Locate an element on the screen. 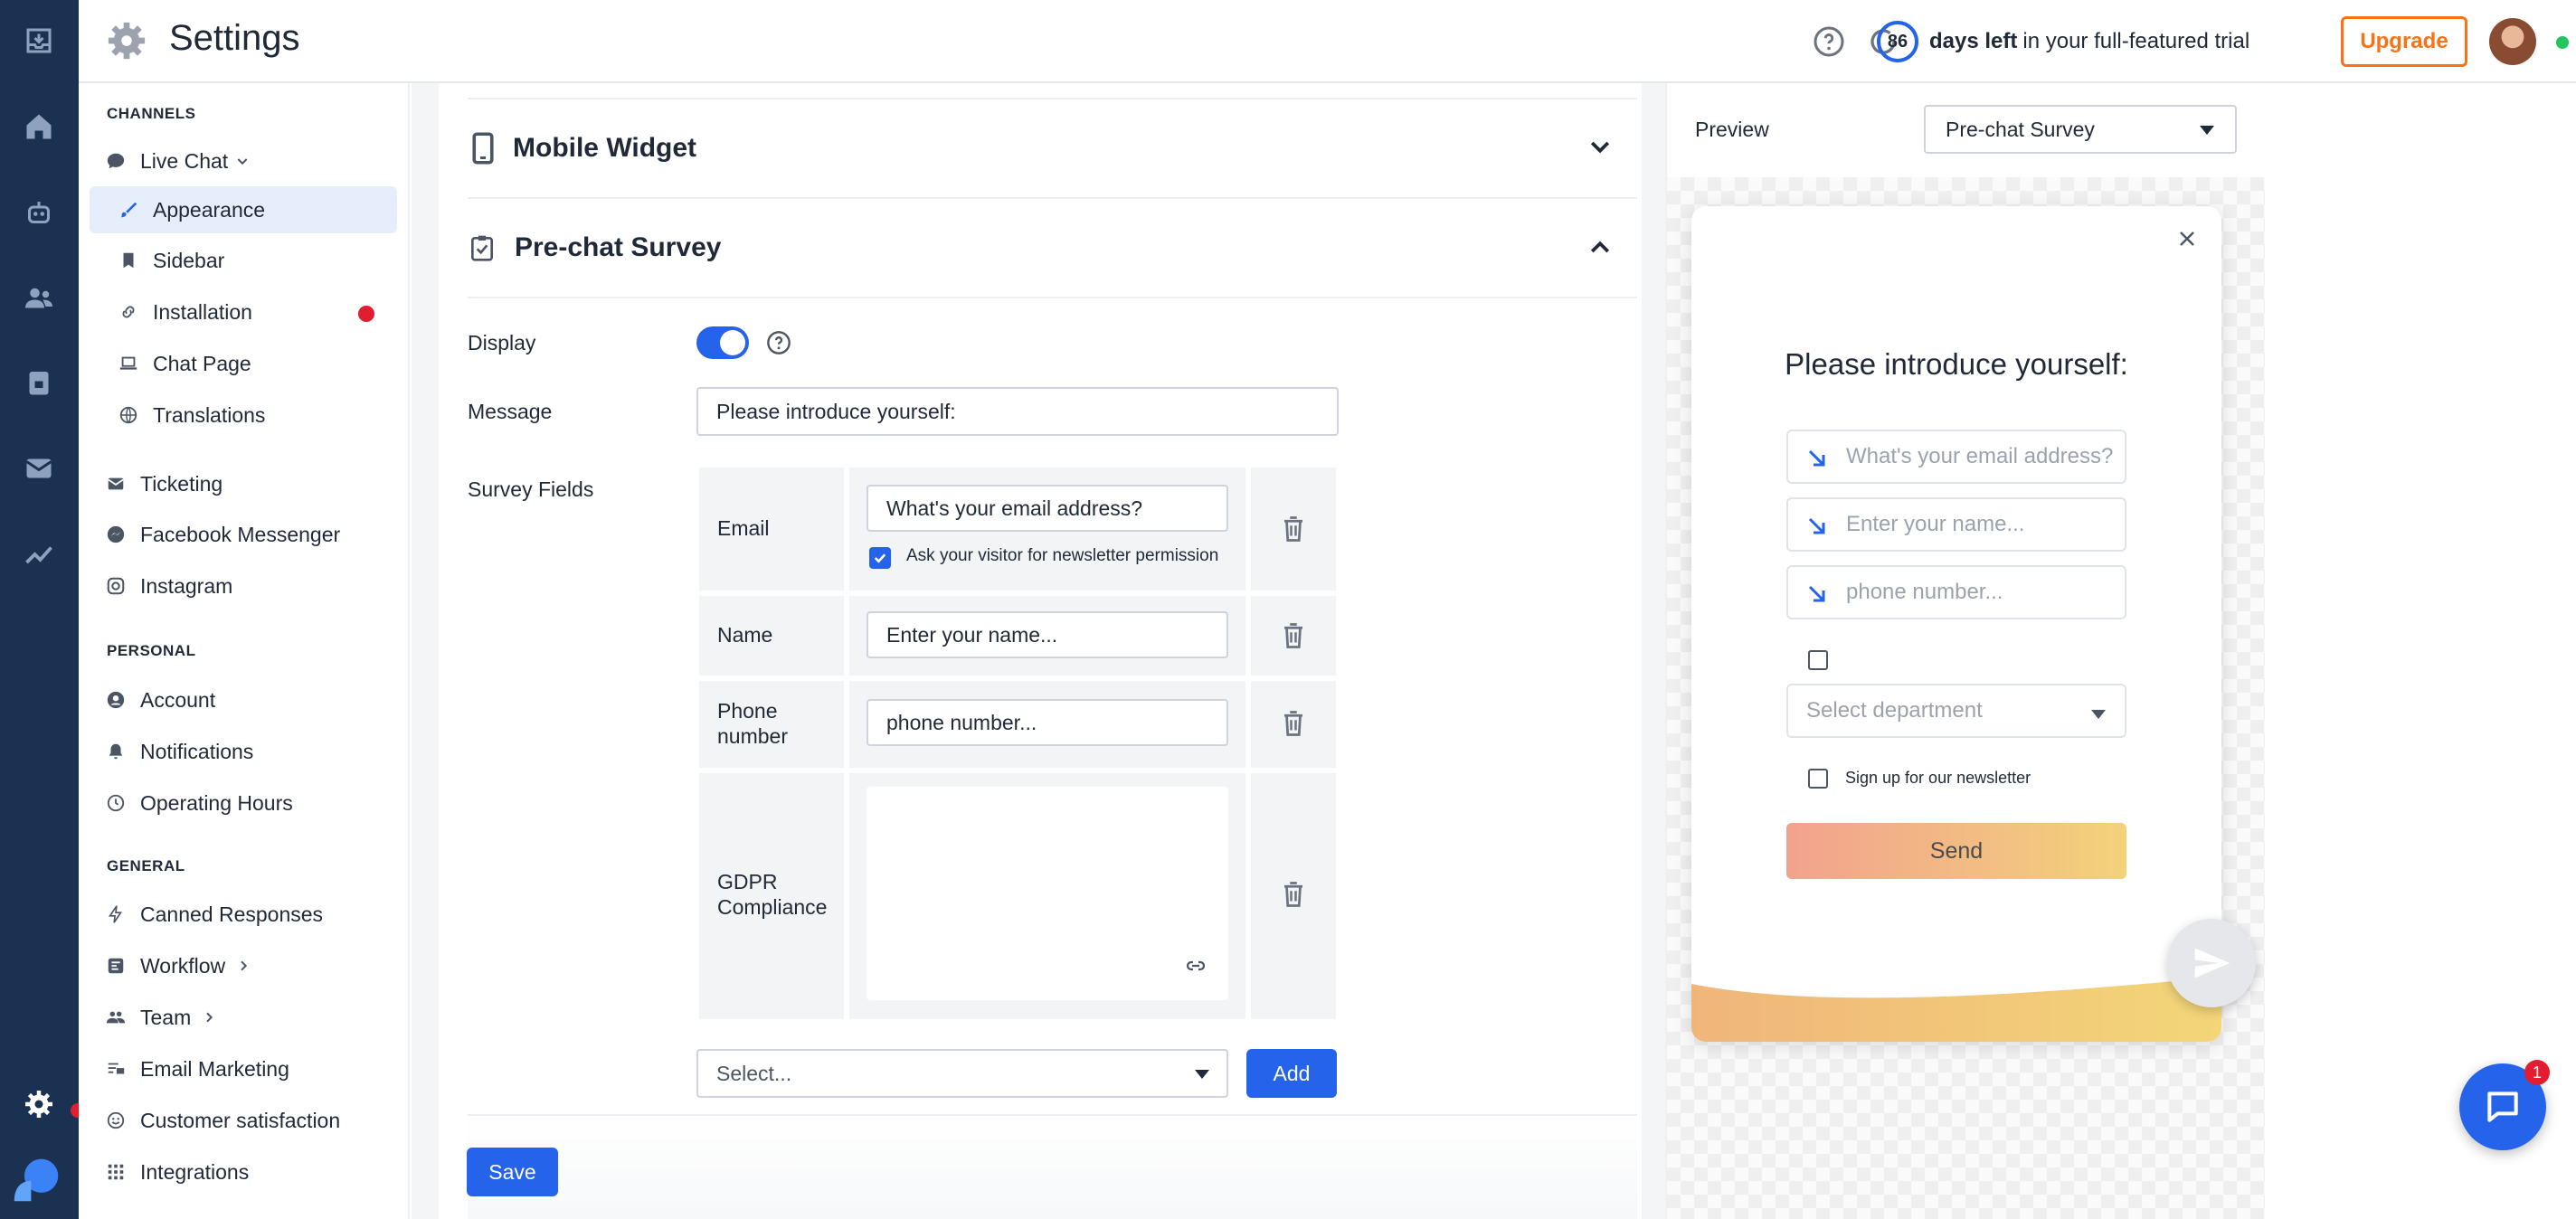  preview-department-select: Select department is located at coordinates (1956, 711).